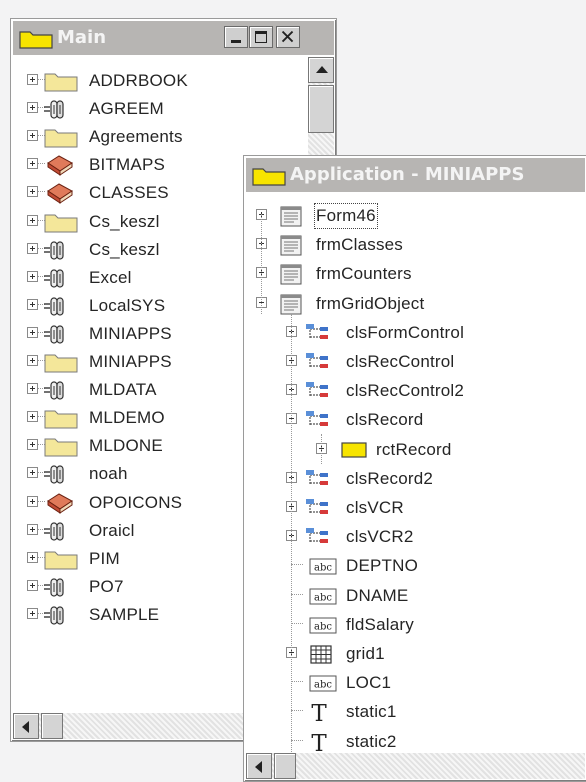 The width and height of the screenshot is (586, 782). What do you see at coordinates (364, 274) in the screenshot?
I see `tree-item-label: frmCounters` at bounding box center [364, 274].